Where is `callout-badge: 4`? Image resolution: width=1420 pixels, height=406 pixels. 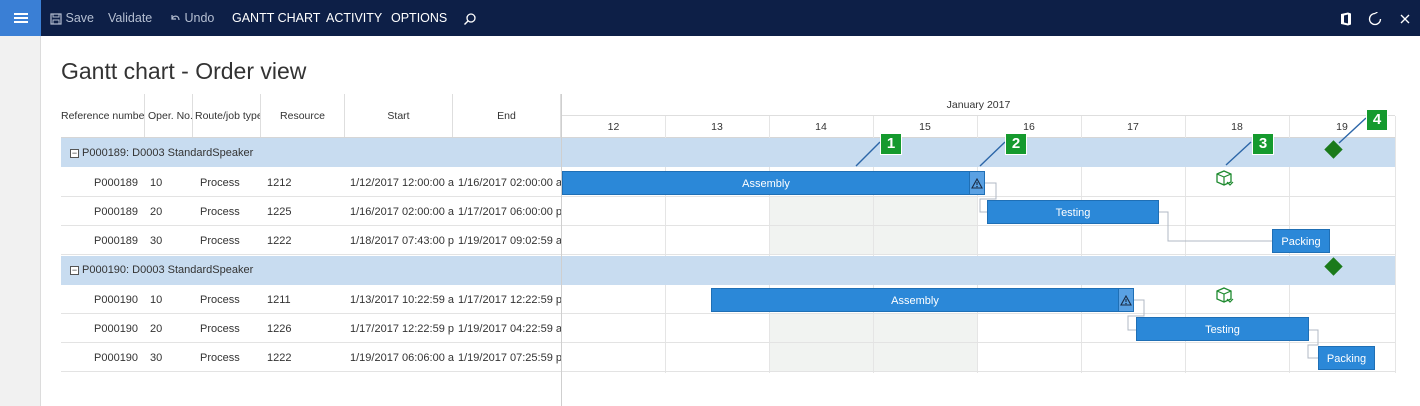
callout-badge: 4 is located at coordinates (1377, 120).